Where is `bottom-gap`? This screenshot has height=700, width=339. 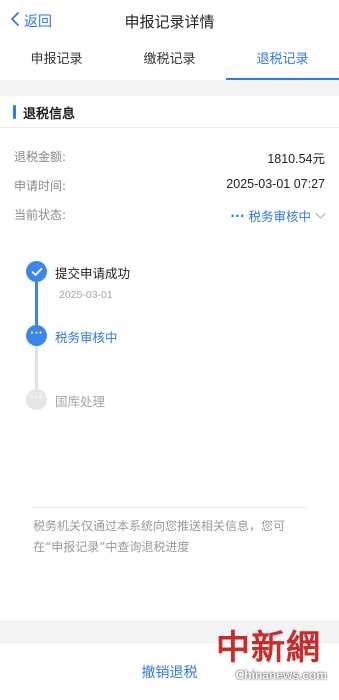
bottom-gap is located at coordinates (169, 632).